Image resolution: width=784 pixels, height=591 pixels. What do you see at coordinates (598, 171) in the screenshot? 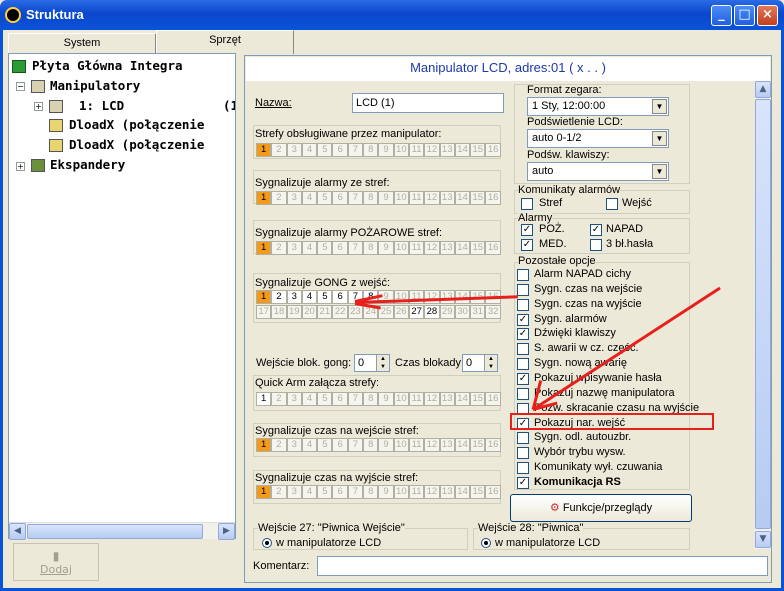
I see `key-backlight-select: auto ▼` at bounding box center [598, 171].